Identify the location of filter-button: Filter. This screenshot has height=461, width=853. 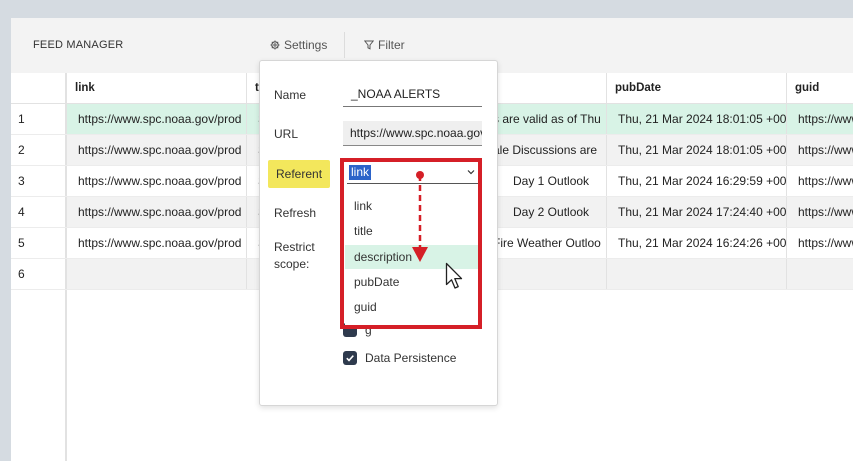
(384, 45).